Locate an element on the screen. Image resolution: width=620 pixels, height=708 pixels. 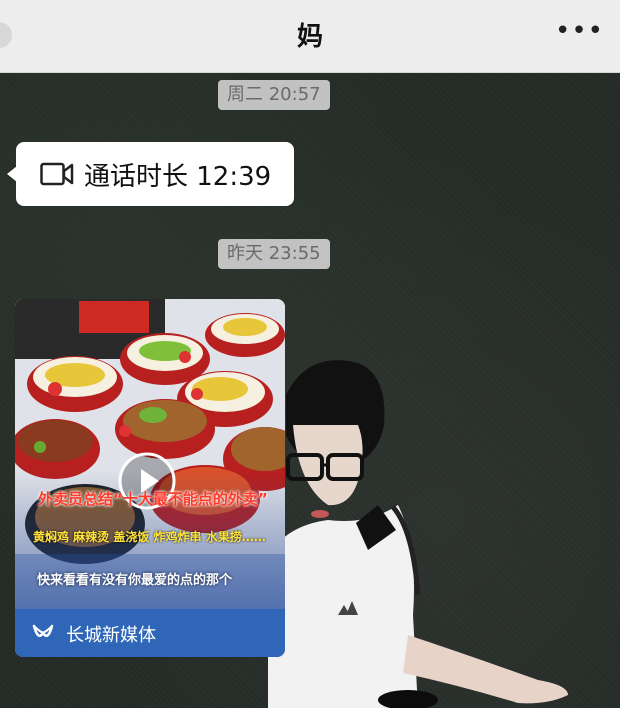
video-source-bar: 长城新媒体 is located at coordinates (150, 633).